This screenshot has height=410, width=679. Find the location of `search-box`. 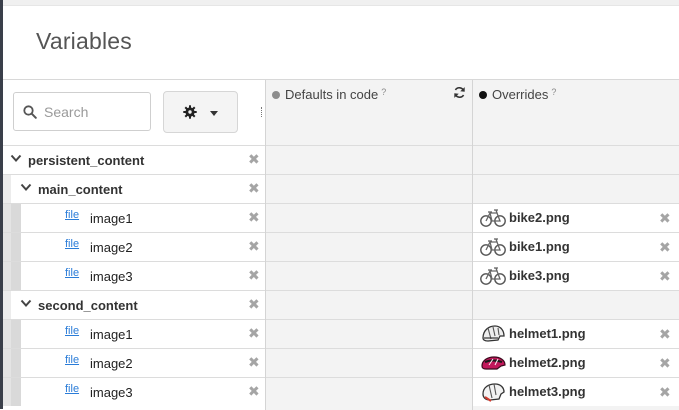

search-box is located at coordinates (82, 111).